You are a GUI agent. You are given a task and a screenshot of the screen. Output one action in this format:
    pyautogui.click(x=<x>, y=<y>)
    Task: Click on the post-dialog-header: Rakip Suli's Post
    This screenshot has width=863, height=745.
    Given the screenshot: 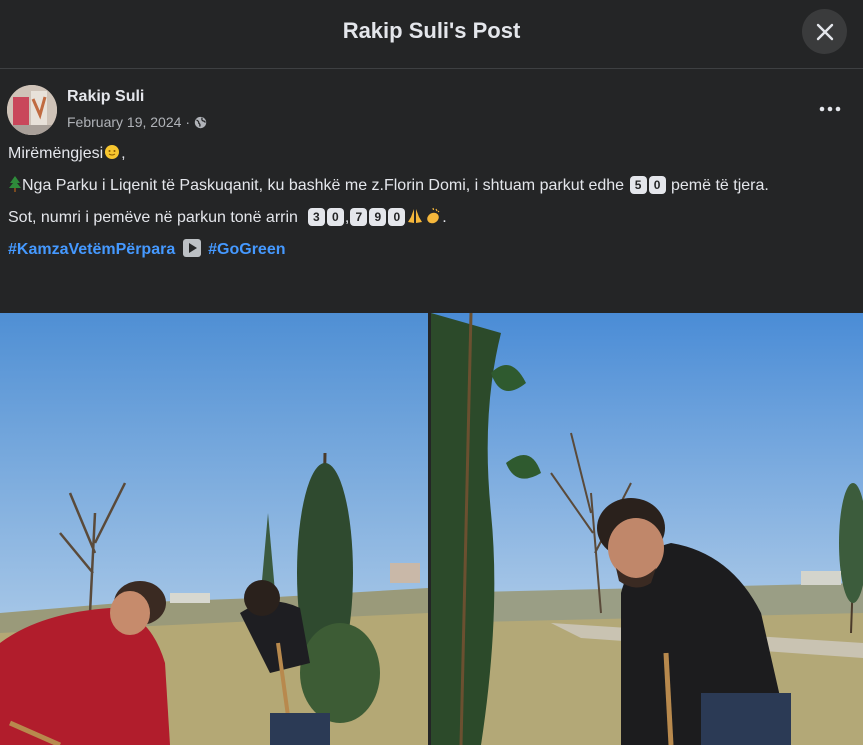 What is the action you would take?
    pyautogui.click(x=431, y=34)
    